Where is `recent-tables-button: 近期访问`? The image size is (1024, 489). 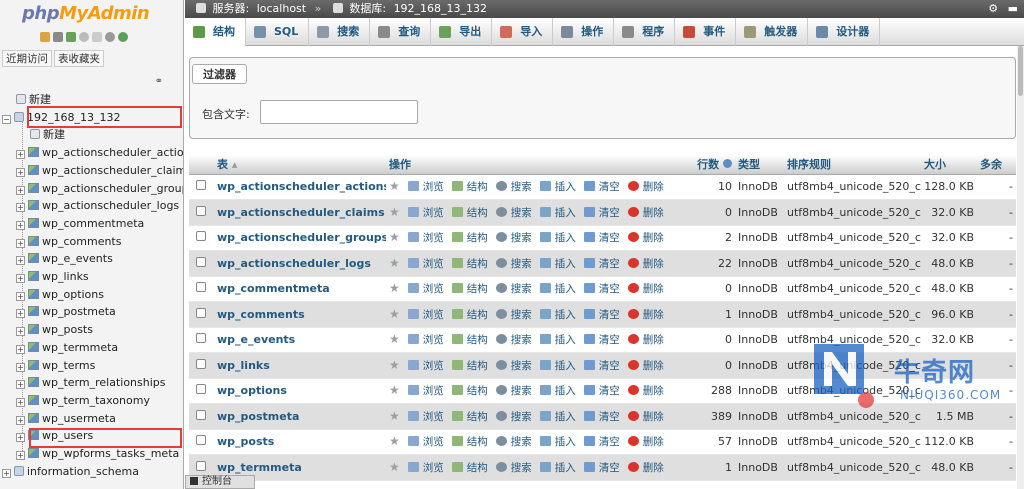
recent-tables-button: 近期访问 is located at coordinates (27, 58).